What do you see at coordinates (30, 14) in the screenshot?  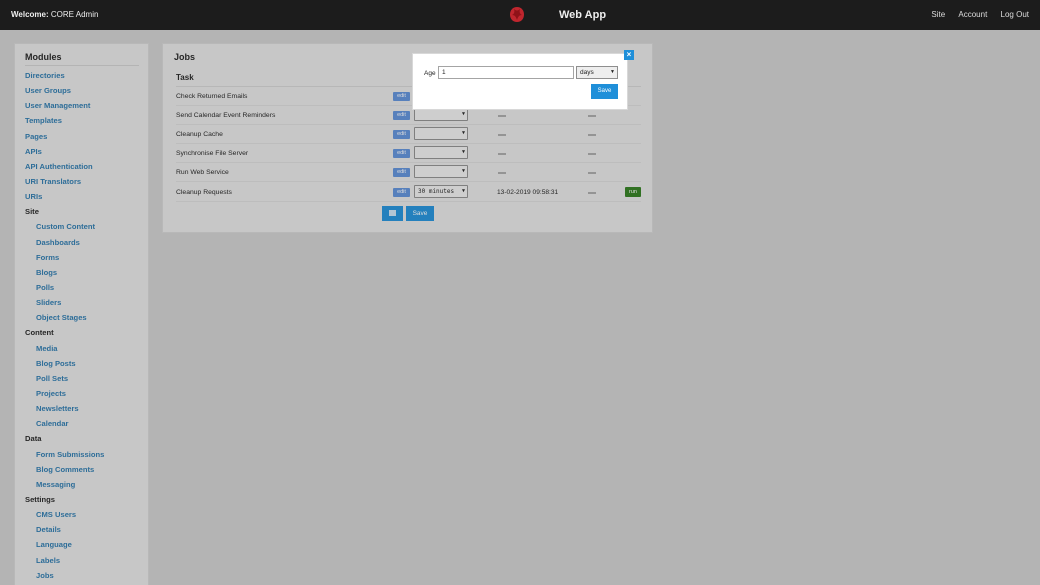 I see `welcome-label: Welcome:` at bounding box center [30, 14].